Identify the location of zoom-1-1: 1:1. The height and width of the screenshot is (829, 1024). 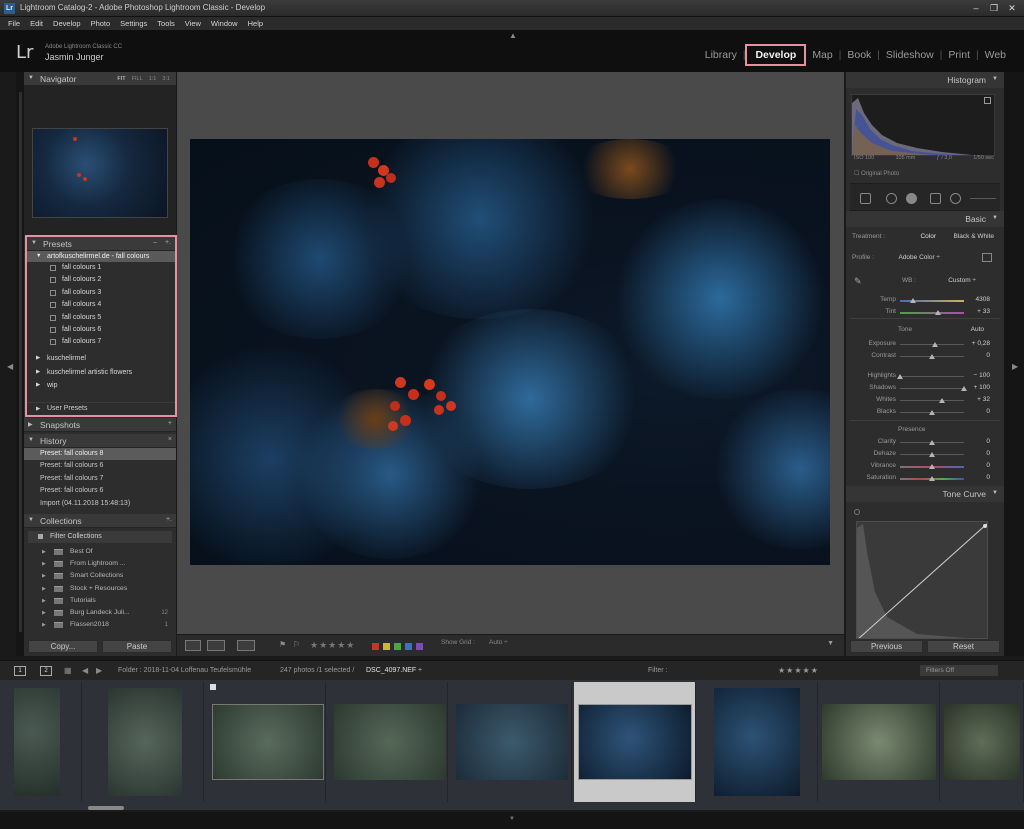
(153, 79).